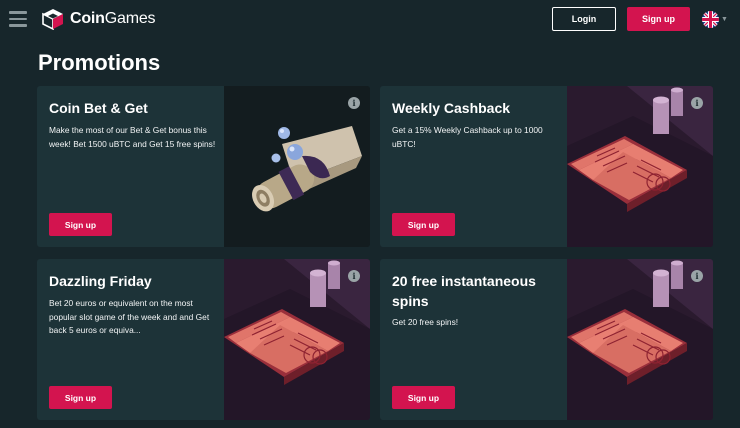 The height and width of the screenshot is (428, 740). Describe the element at coordinates (710, 19) in the screenshot. I see `uk-flag-icon` at that location.